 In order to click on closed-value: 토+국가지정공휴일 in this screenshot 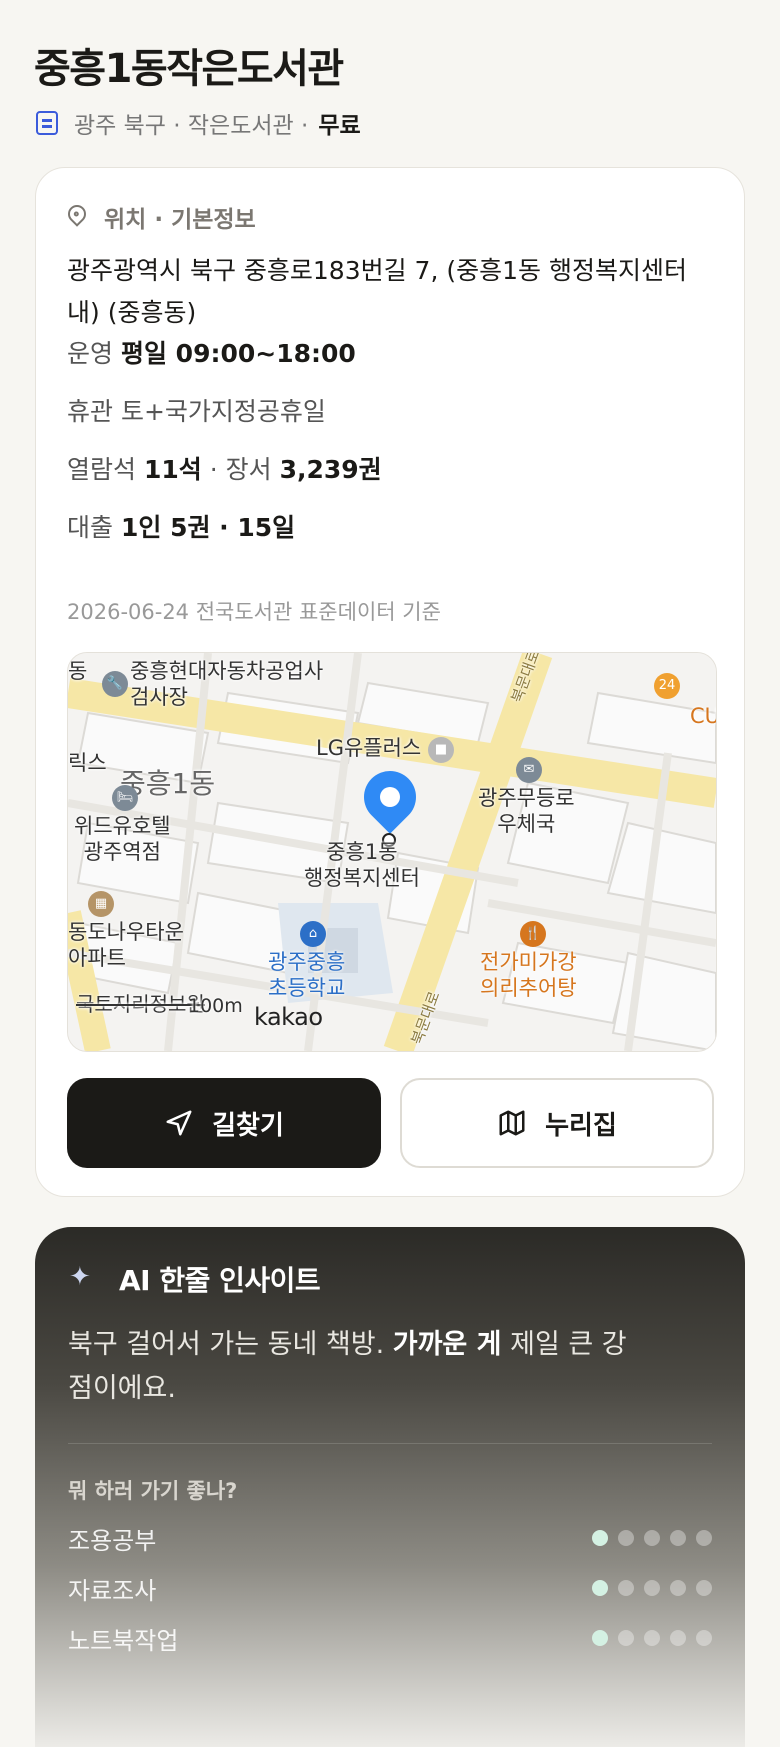, I will do `click(223, 411)`.